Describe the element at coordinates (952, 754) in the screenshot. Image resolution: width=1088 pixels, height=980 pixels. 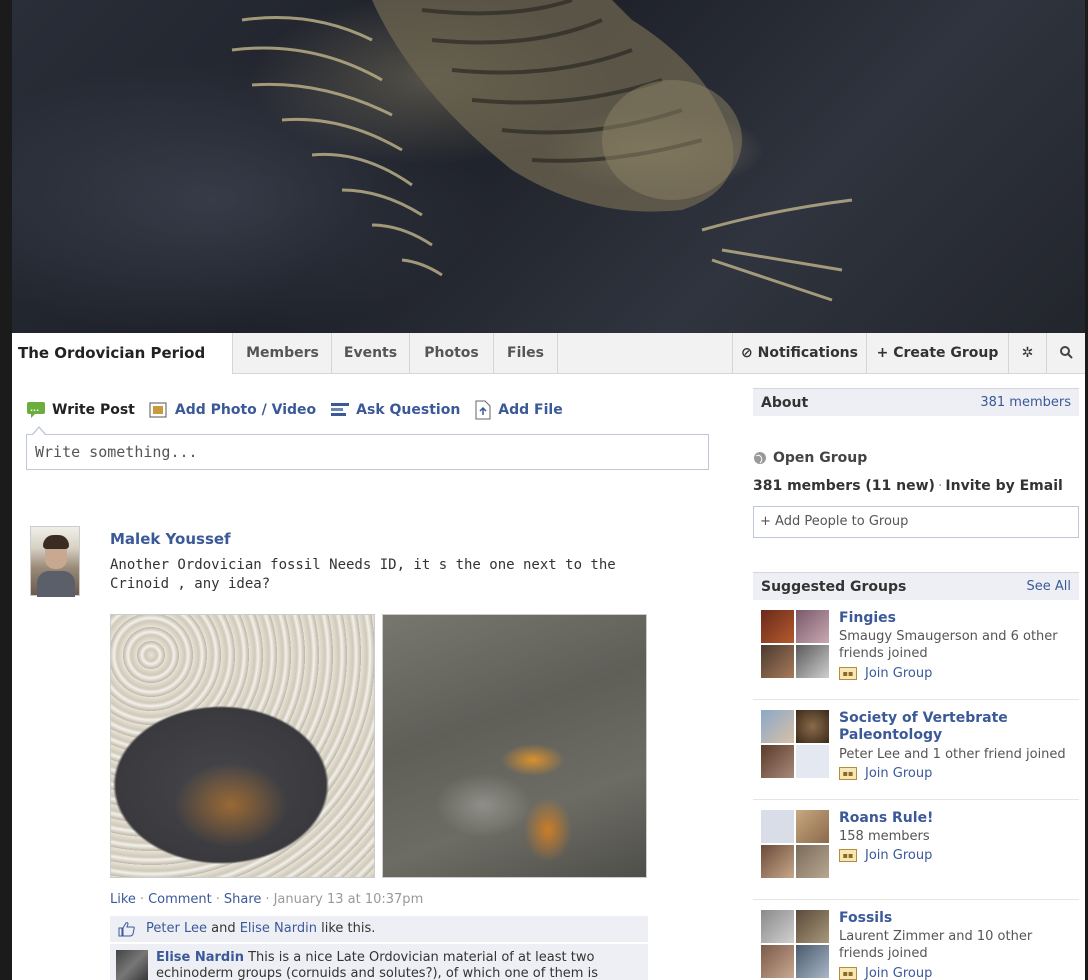
I see `group-meta: Peter Lee and 1 other friend joined` at that location.